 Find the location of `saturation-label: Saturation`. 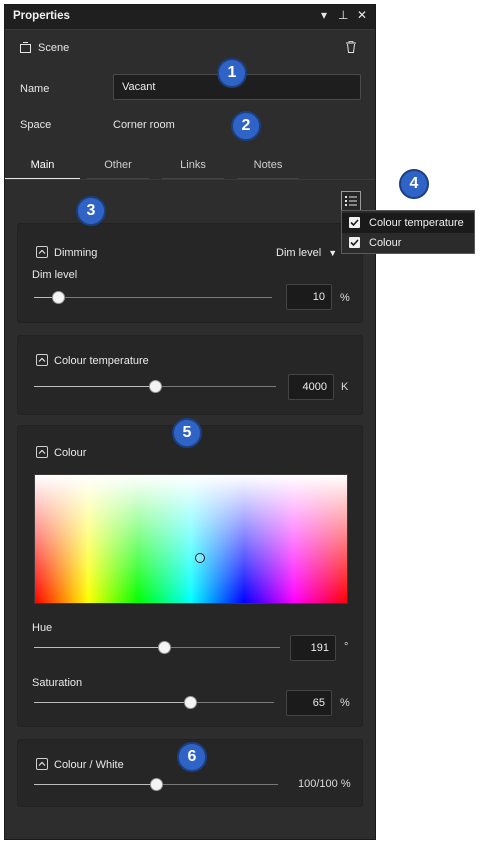

saturation-label: Saturation is located at coordinates (57, 683).